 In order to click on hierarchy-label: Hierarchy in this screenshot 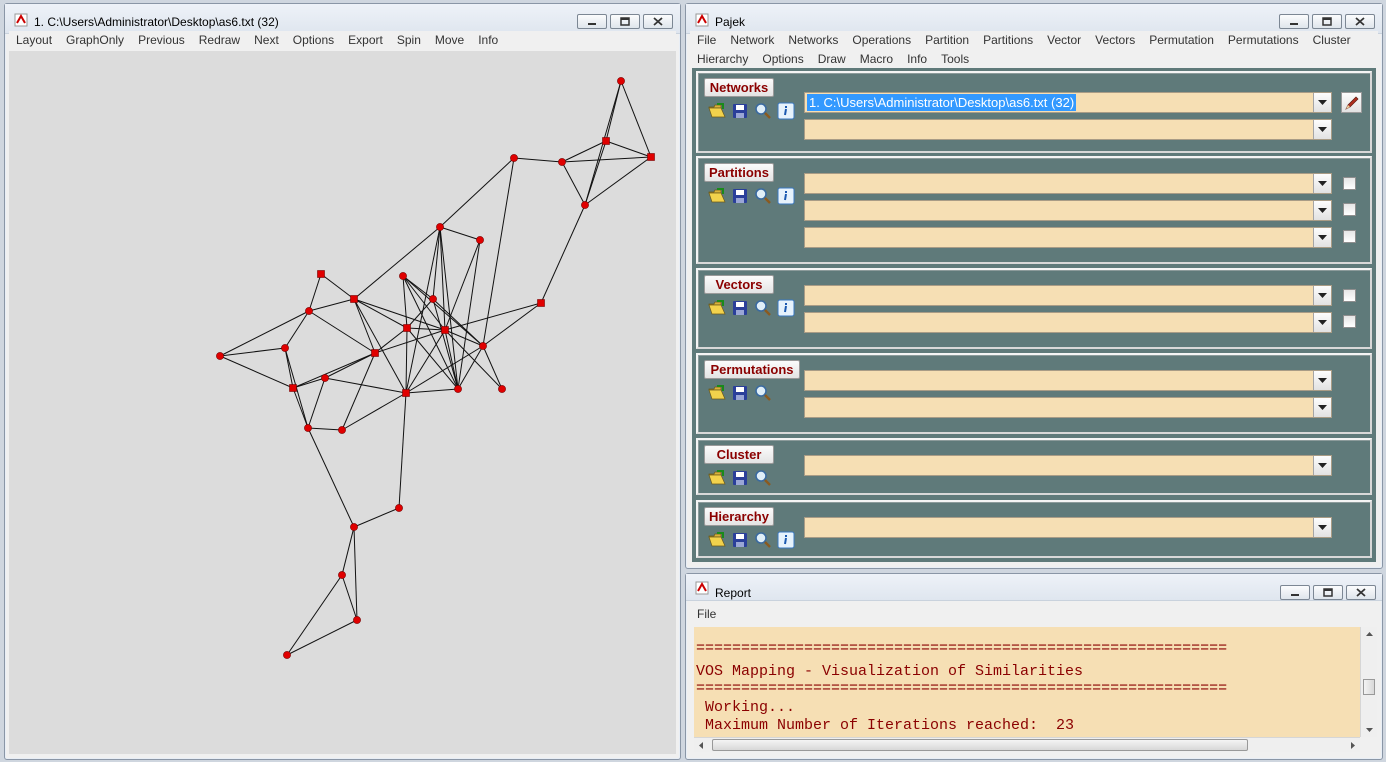, I will do `click(739, 516)`.